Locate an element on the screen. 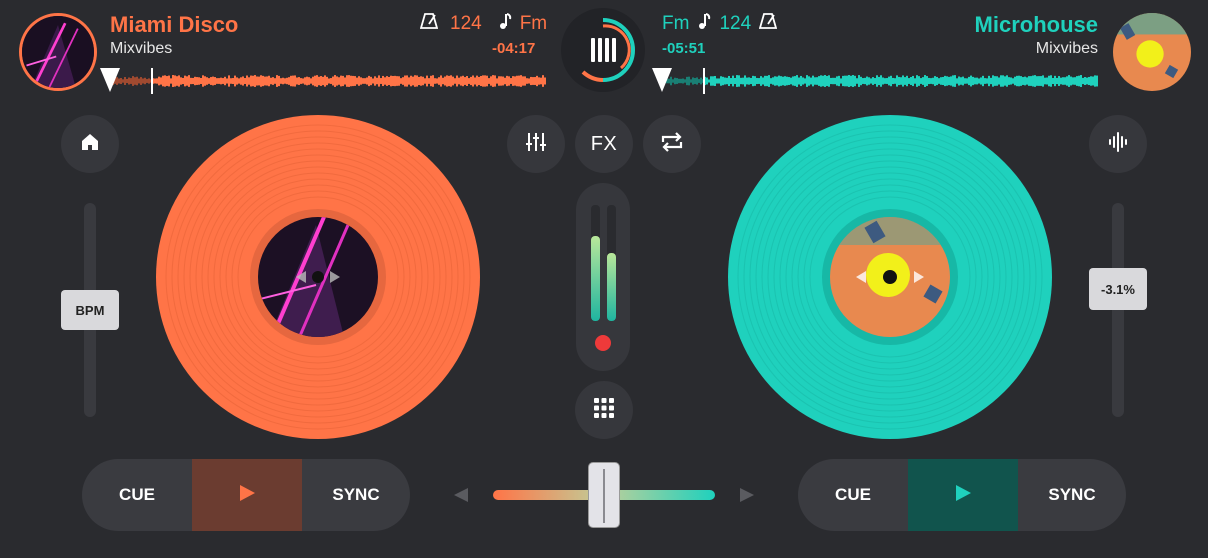  home-button is located at coordinates (90, 144).